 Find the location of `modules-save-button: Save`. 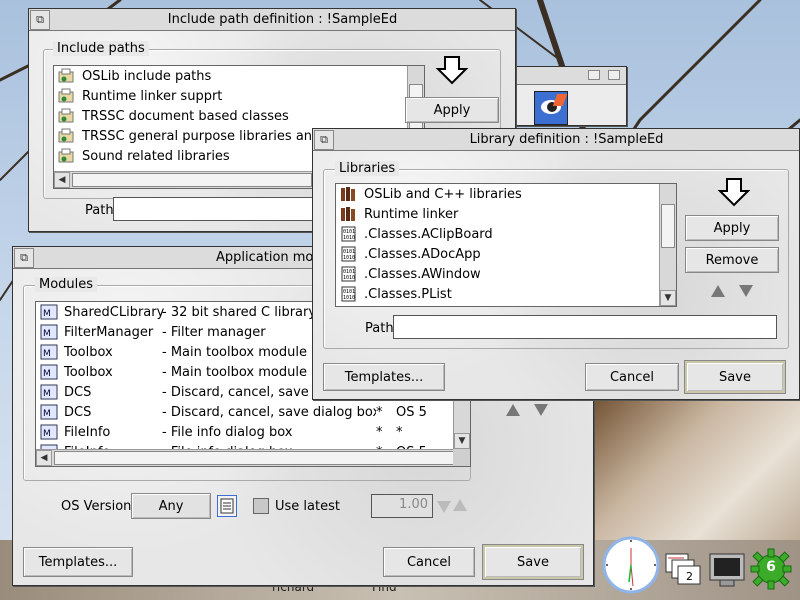

modules-save-button: Save is located at coordinates (533, 562).